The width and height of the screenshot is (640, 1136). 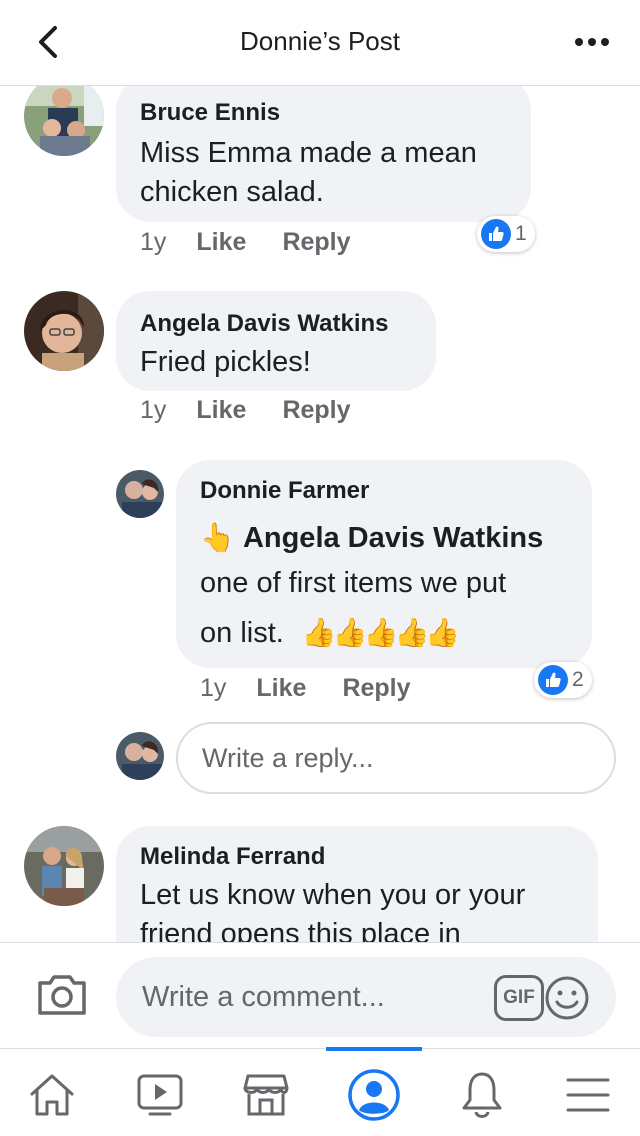 I want to click on page-title: Donnie’s Post, so click(x=320, y=41).